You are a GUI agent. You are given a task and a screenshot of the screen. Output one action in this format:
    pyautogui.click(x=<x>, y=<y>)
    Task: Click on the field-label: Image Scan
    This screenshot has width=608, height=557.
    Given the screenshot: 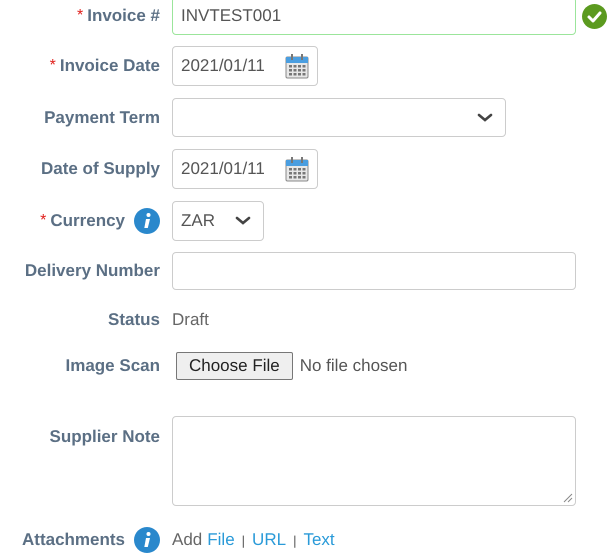 What is the action you would take?
    pyautogui.click(x=113, y=366)
    